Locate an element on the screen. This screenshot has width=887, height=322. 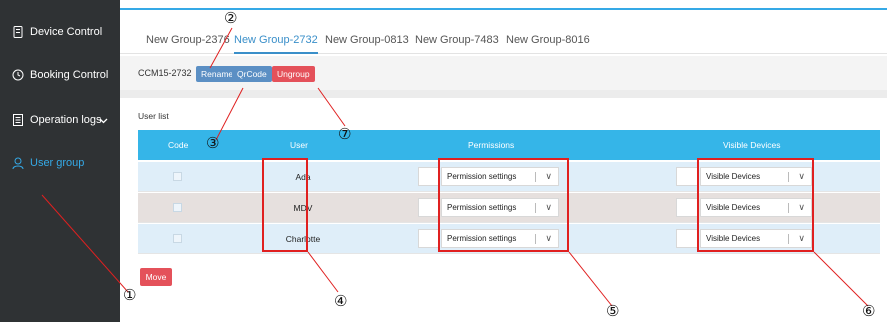
sidebar-item-label: Operation logs is located at coordinates (66, 120).